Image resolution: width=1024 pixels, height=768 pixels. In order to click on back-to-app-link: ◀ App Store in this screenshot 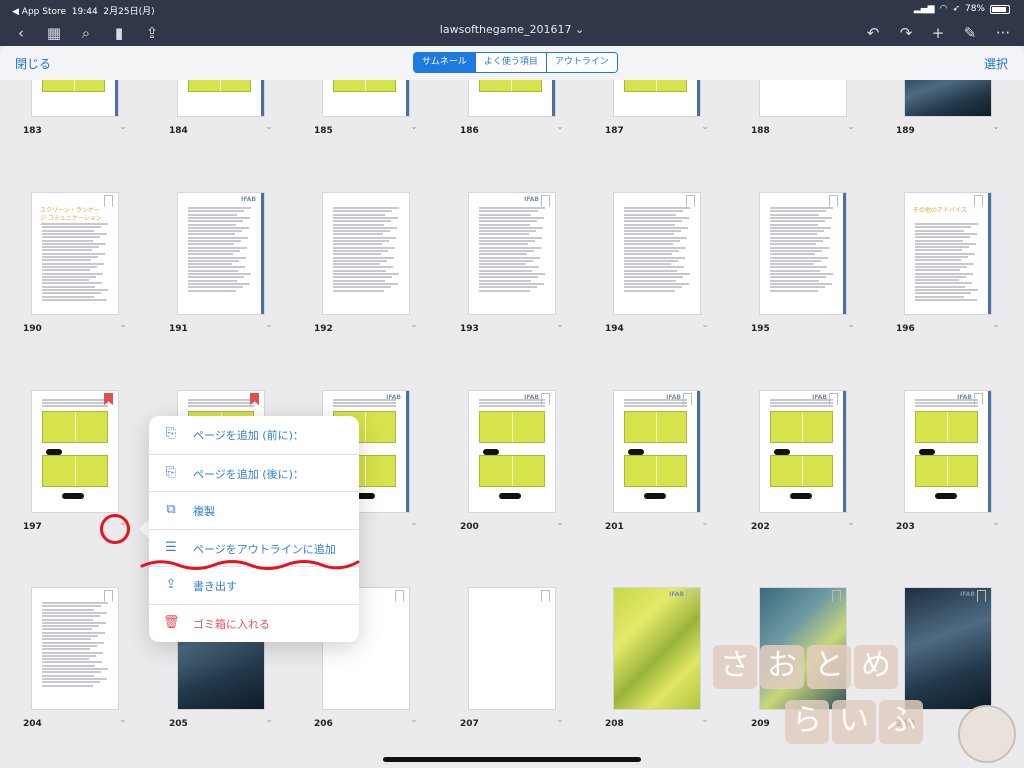, I will do `click(39, 12)`.